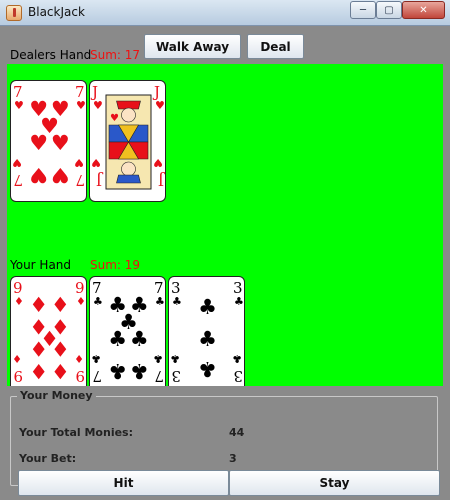 This screenshot has width=450, height=500. I want to click on window-title: BlackJack, so click(56, 12).